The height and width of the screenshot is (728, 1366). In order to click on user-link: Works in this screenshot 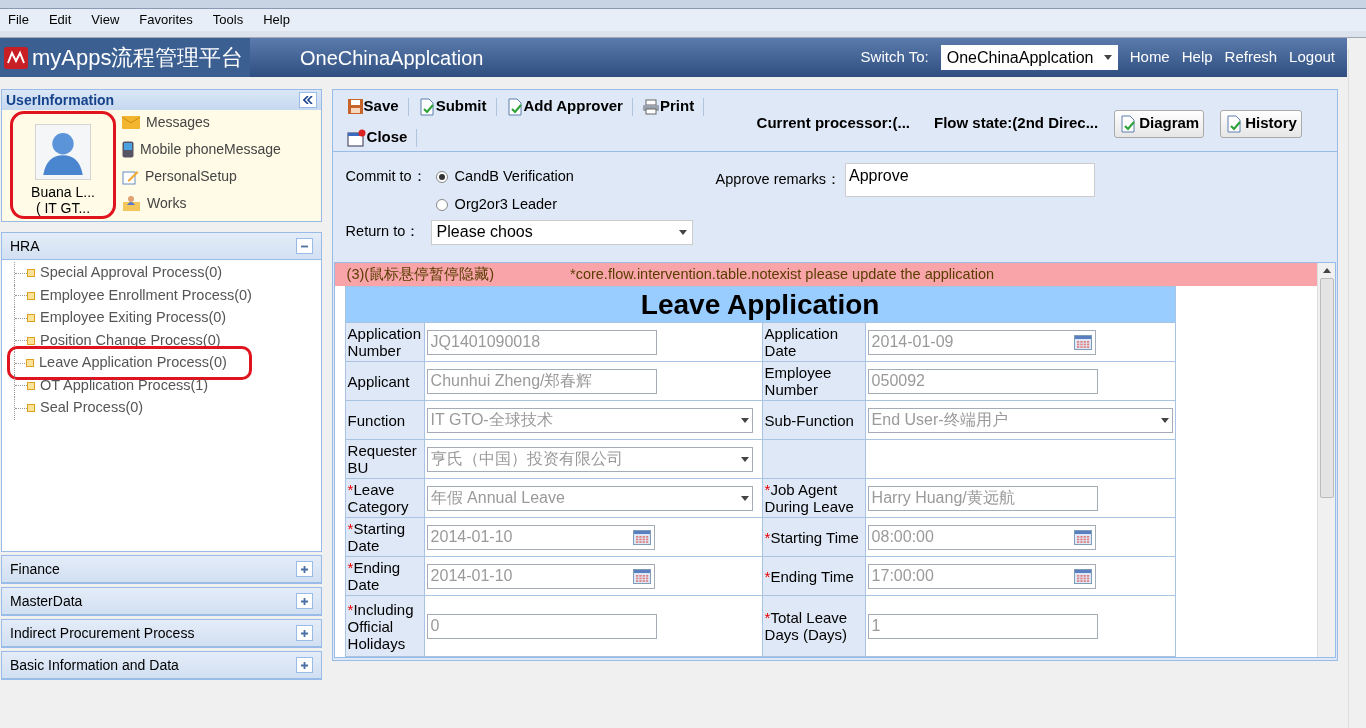, I will do `click(167, 203)`.